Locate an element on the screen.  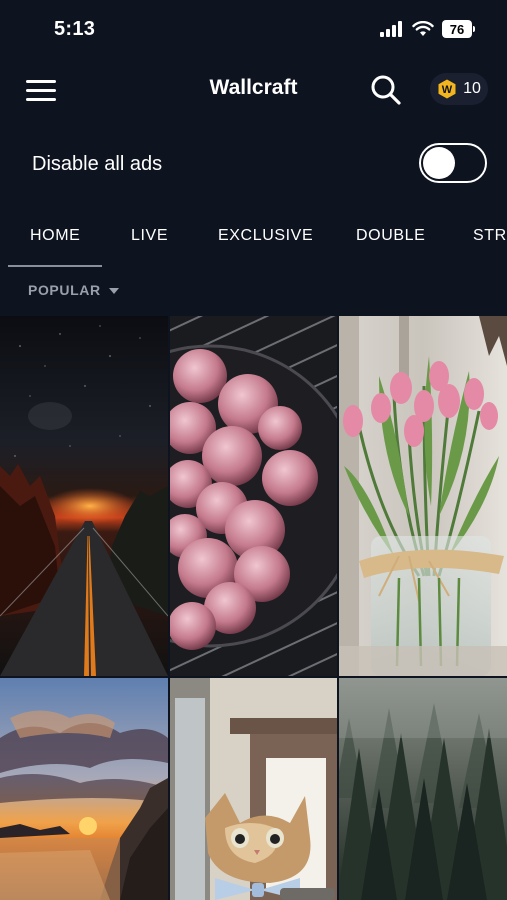
sort-label: POPULAR is located at coordinates (64, 290).